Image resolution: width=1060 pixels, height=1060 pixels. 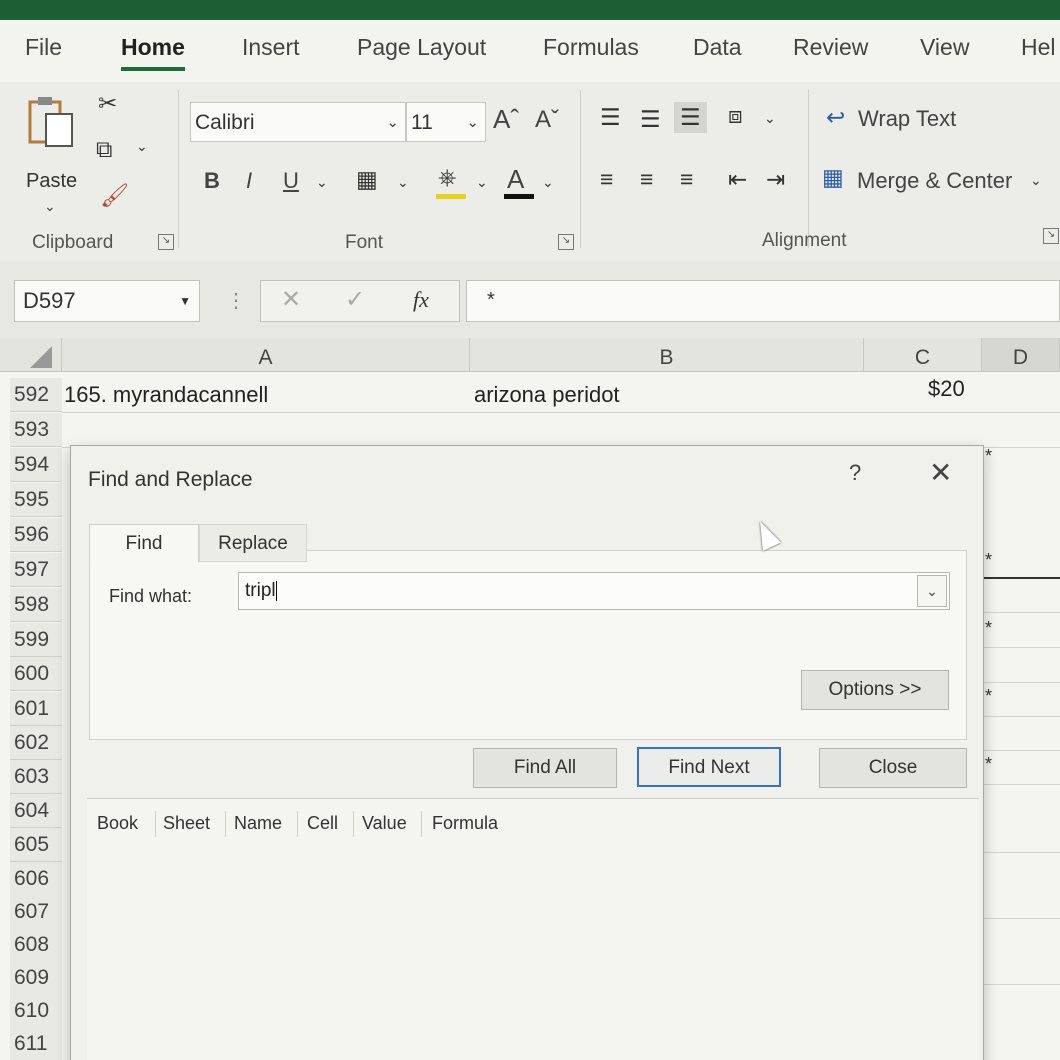 What do you see at coordinates (709, 767) in the screenshot?
I see `find-next-button: Find Next` at bounding box center [709, 767].